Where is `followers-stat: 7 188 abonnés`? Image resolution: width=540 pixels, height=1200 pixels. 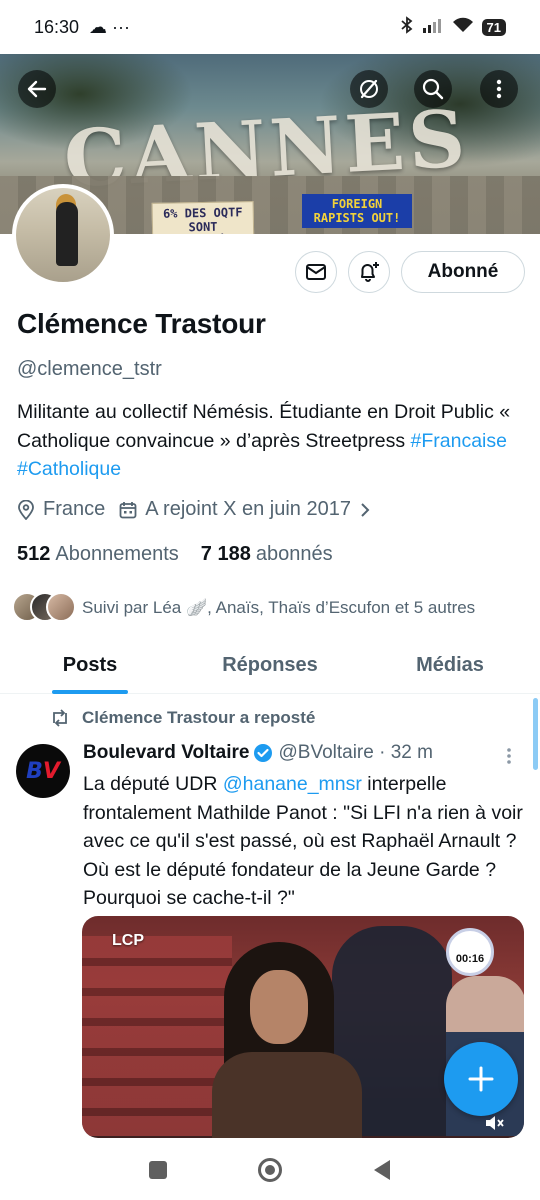 followers-stat: 7 188 abonnés is located at coordinates (267, 554).